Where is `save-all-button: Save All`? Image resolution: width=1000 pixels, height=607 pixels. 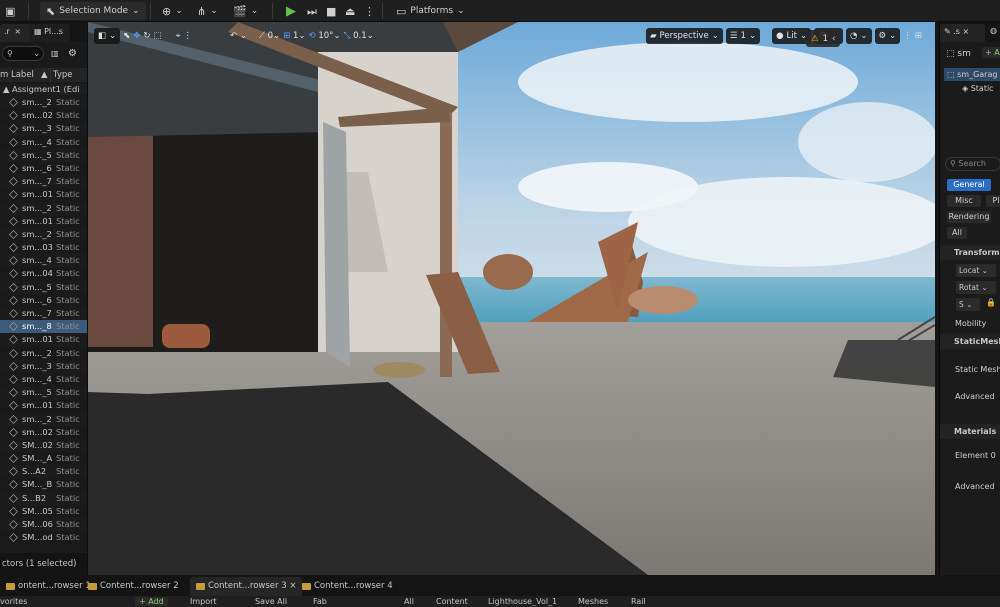
save-all-button: Save All is located at coordinates (271, 601).